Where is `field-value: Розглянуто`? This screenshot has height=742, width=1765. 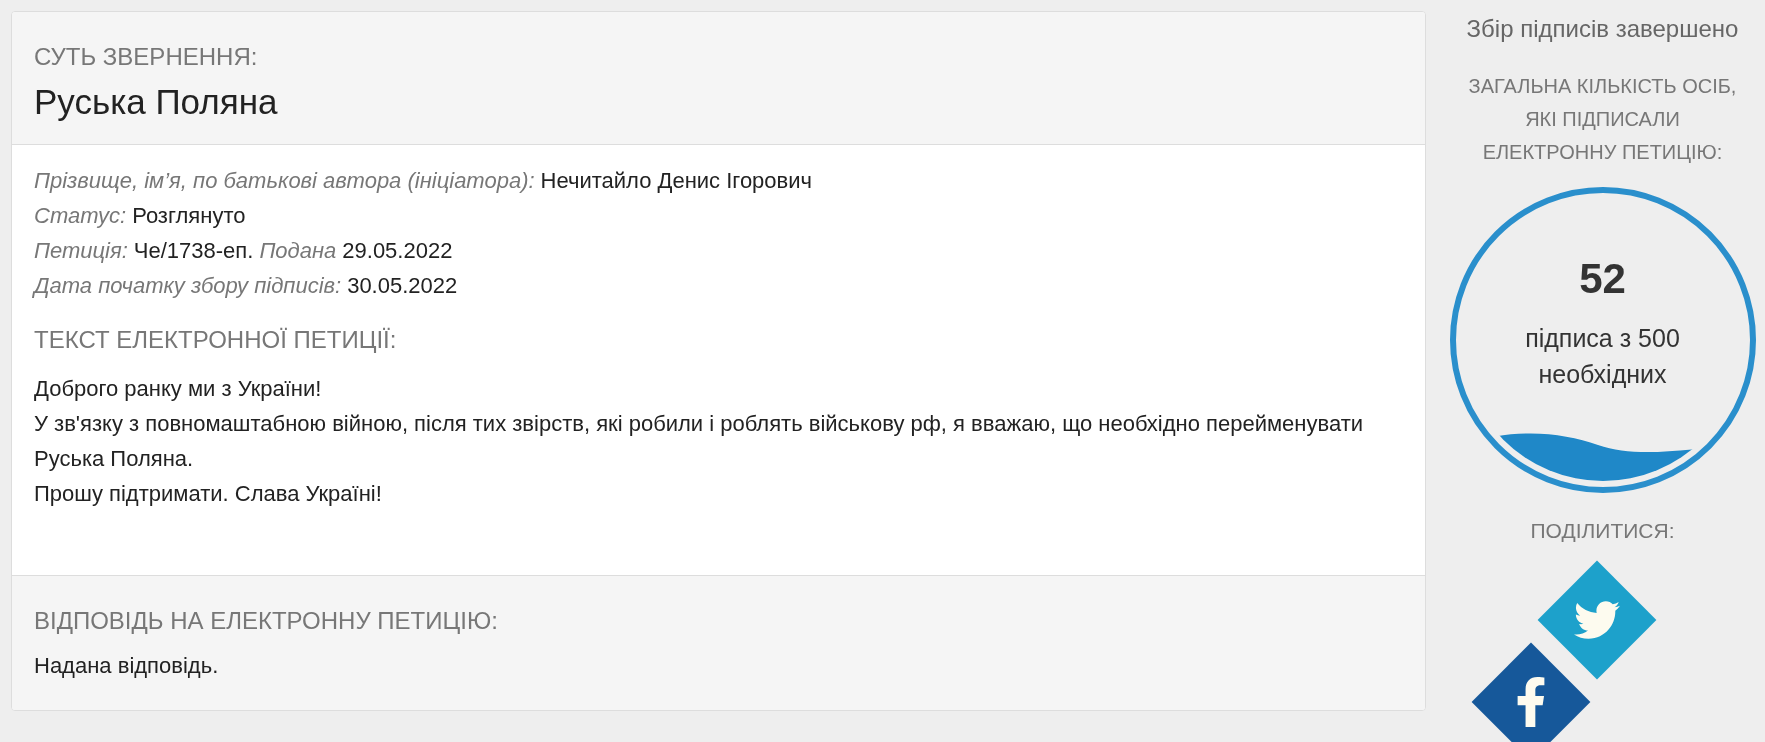
field-value: Розглянуто is located at coordinates (189, 216).